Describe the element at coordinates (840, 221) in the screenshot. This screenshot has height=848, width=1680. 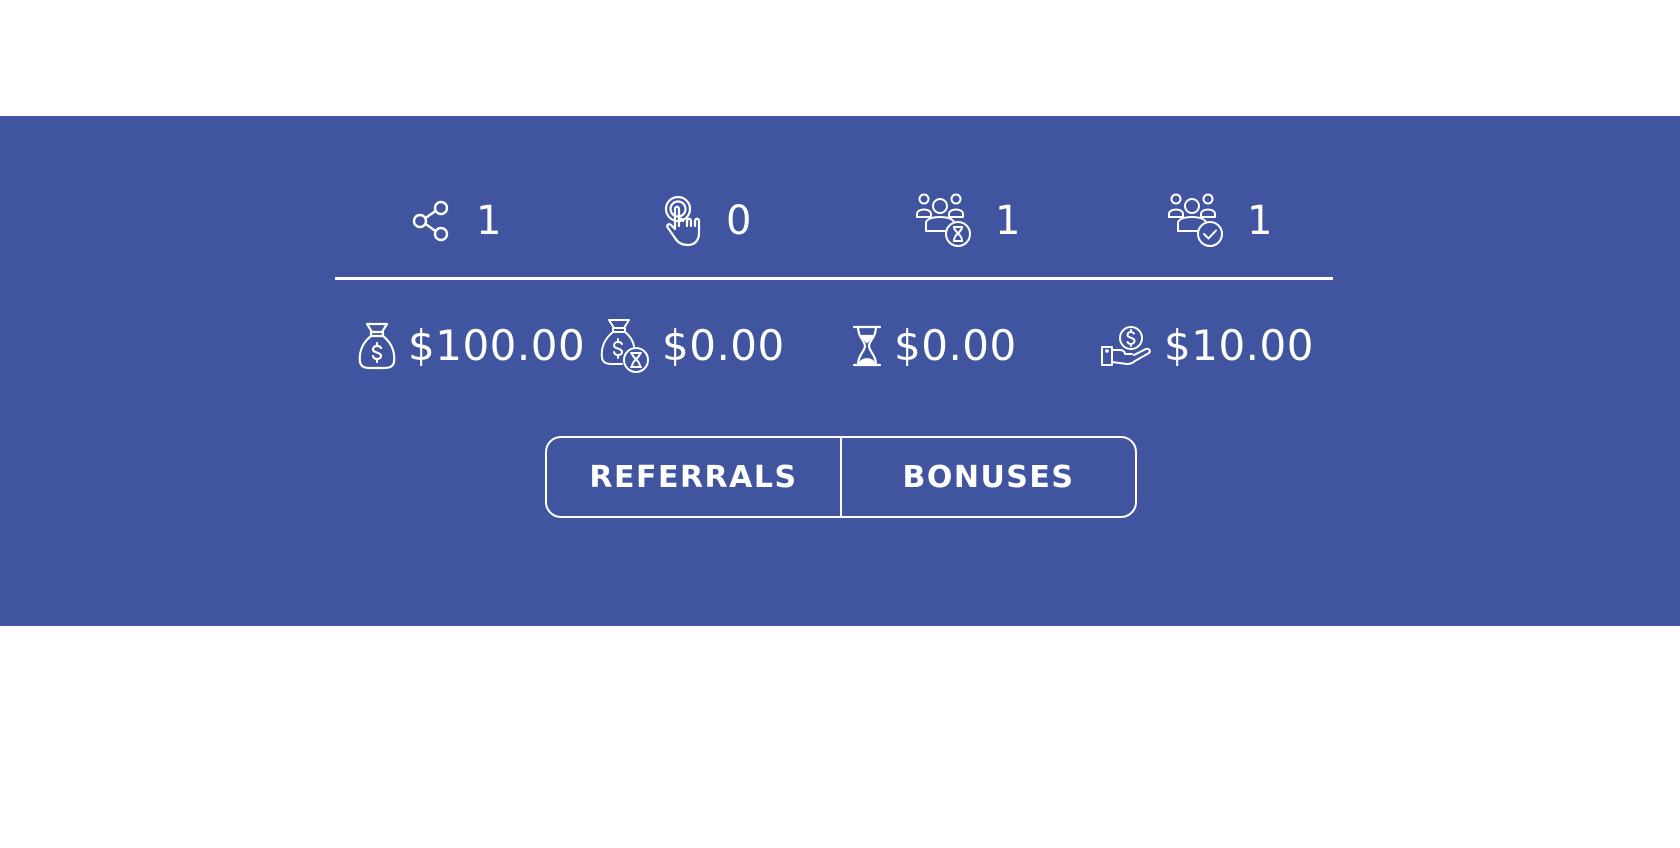
I see `counts-row: 1 0 1 1` at that location.